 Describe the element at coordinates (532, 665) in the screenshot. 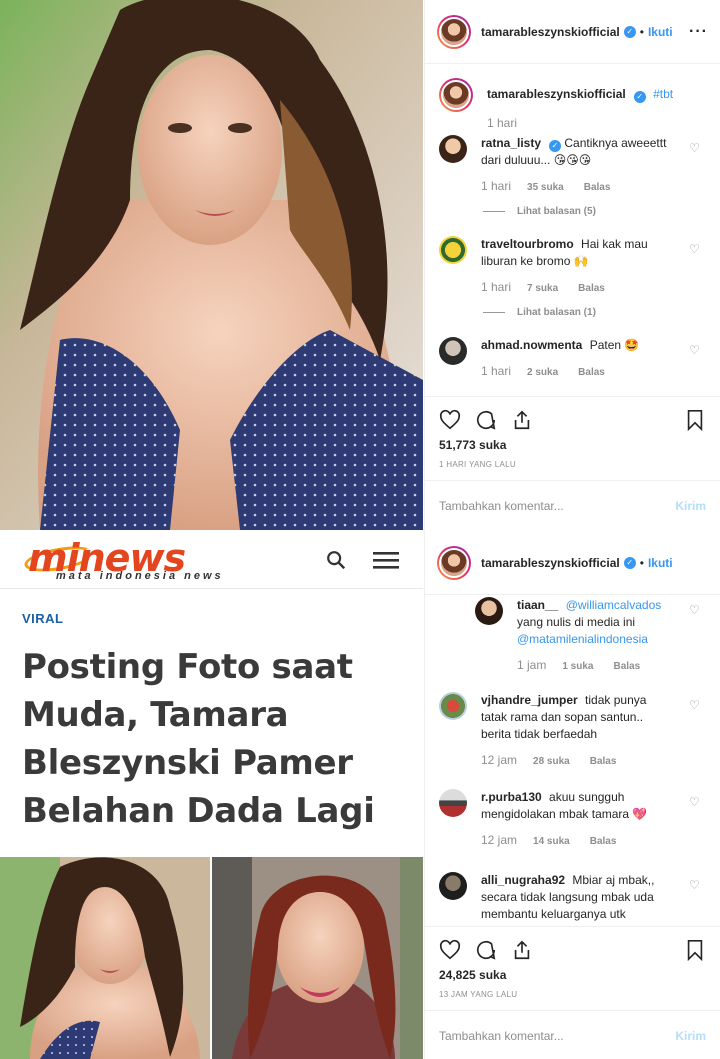

I see `comment-time: 1 jam` at that location.